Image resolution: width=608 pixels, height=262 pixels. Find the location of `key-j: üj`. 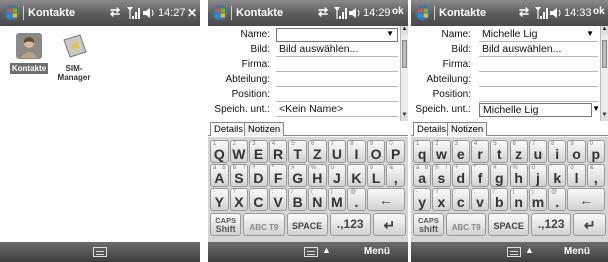

key-j: üj is located at coordinates (538, 175).